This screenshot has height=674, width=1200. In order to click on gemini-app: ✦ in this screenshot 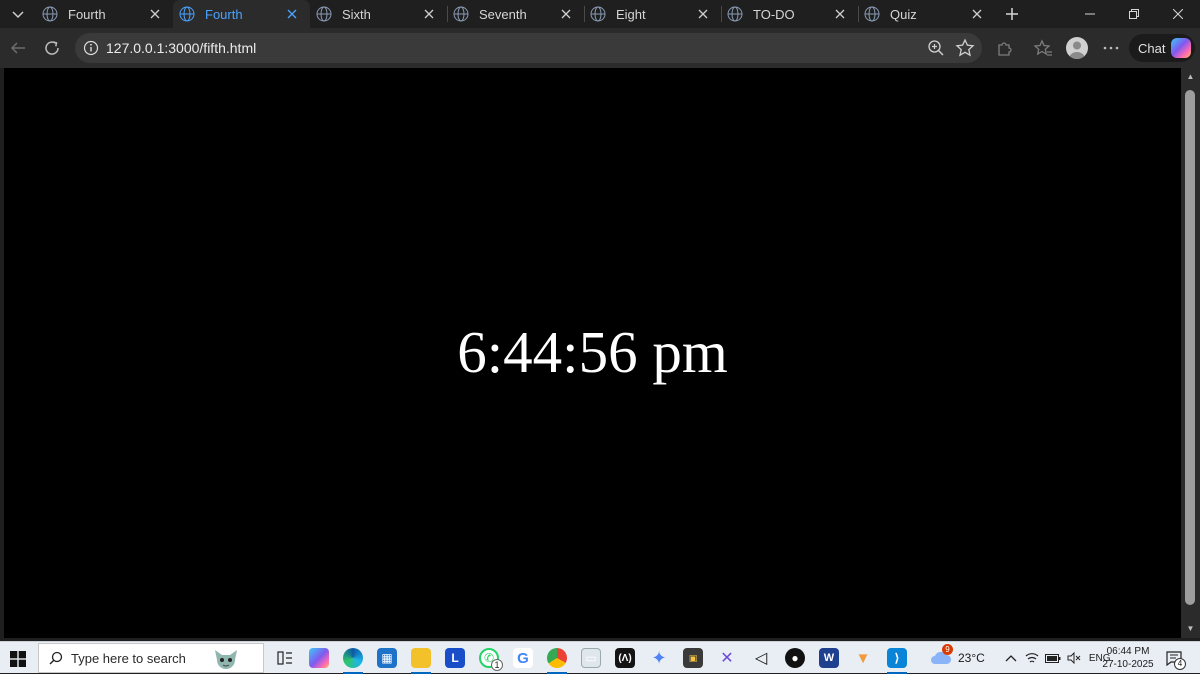, I will do `click(659, 658)`.